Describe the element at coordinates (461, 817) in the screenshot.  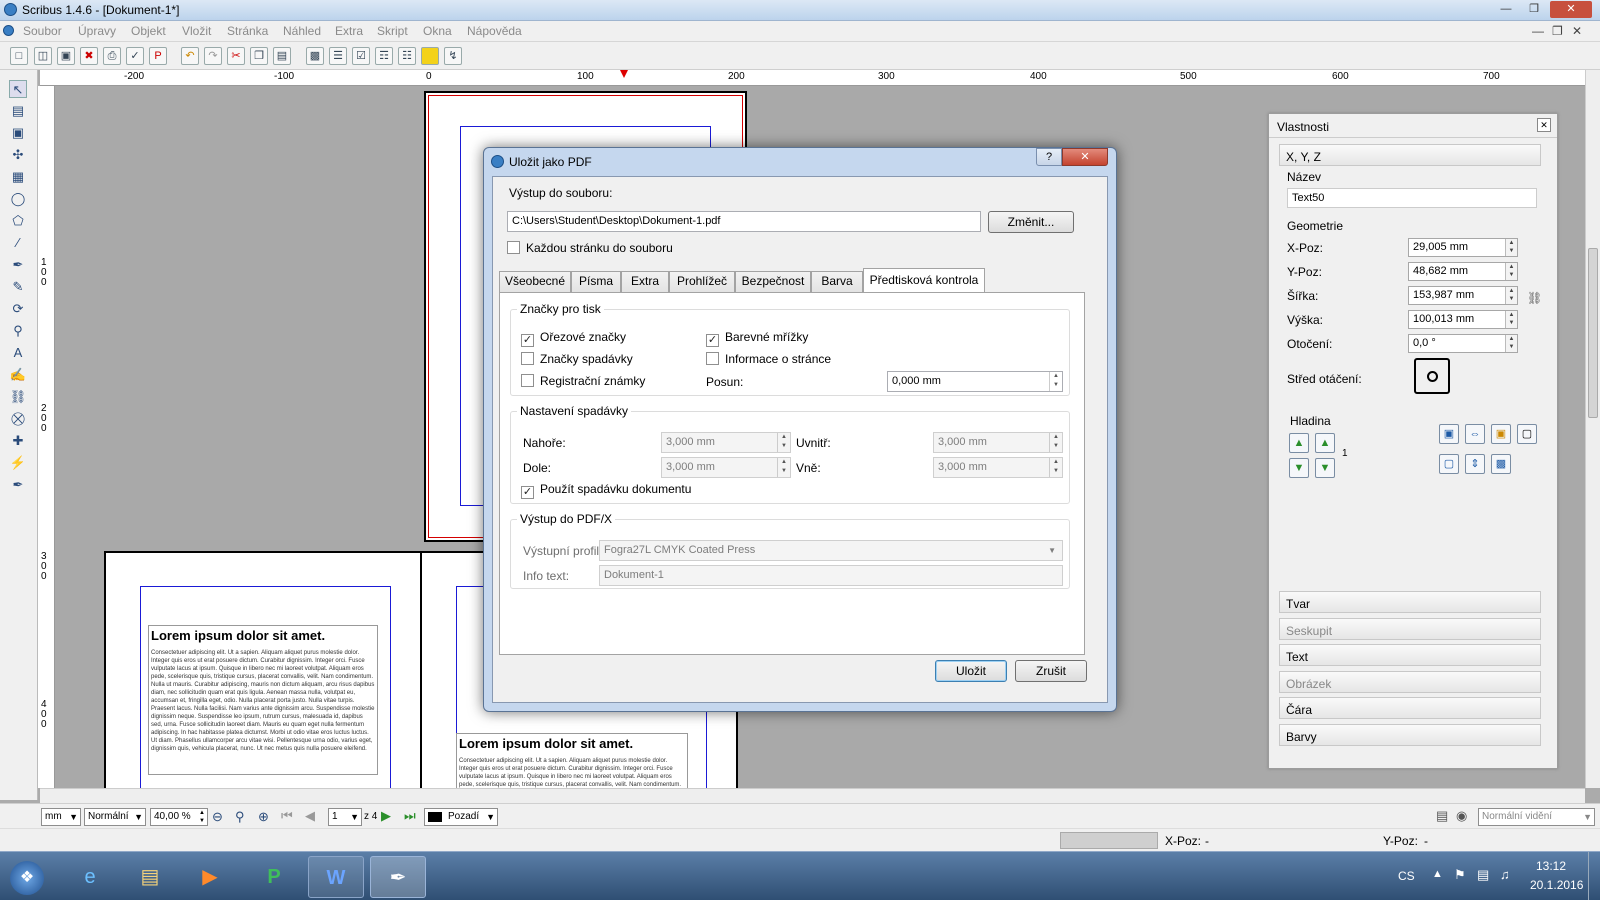
I see `layer-select: Pozadí ▼` at that location.